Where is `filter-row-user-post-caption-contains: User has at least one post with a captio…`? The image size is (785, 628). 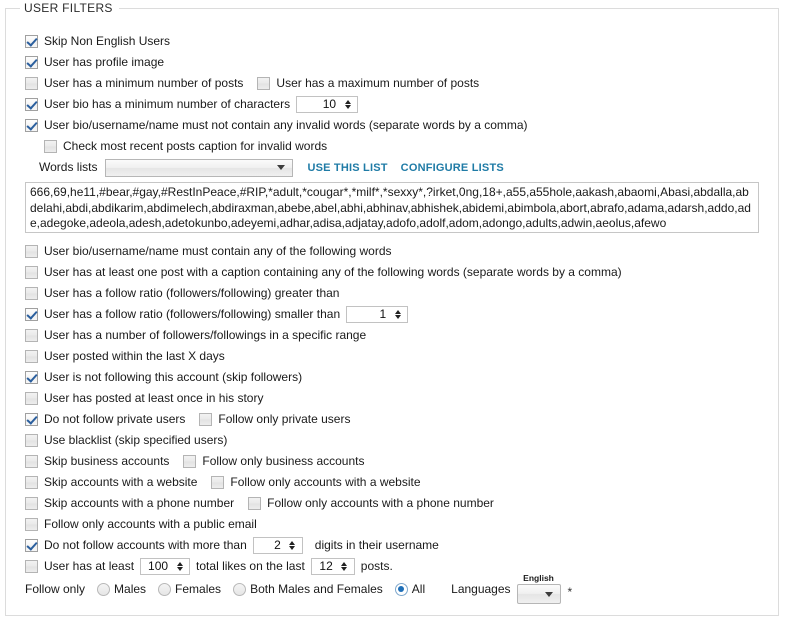 filter-row-user-post-caption-contains: User has at least one post with a captio… is located at coordinates (392, 272).